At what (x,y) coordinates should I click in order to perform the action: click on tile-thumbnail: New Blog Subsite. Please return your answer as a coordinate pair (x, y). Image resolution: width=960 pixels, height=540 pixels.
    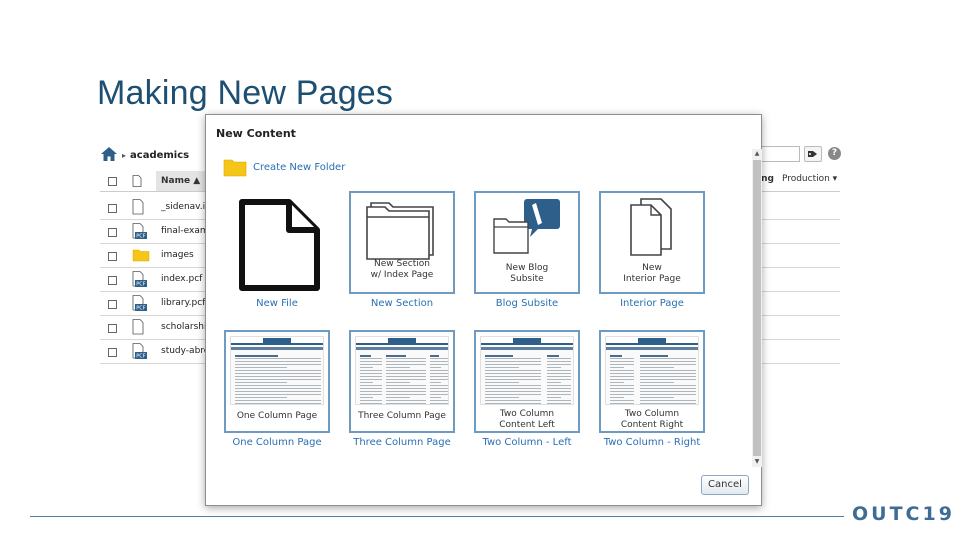
    Looking at the image, I should click on (527, 242).